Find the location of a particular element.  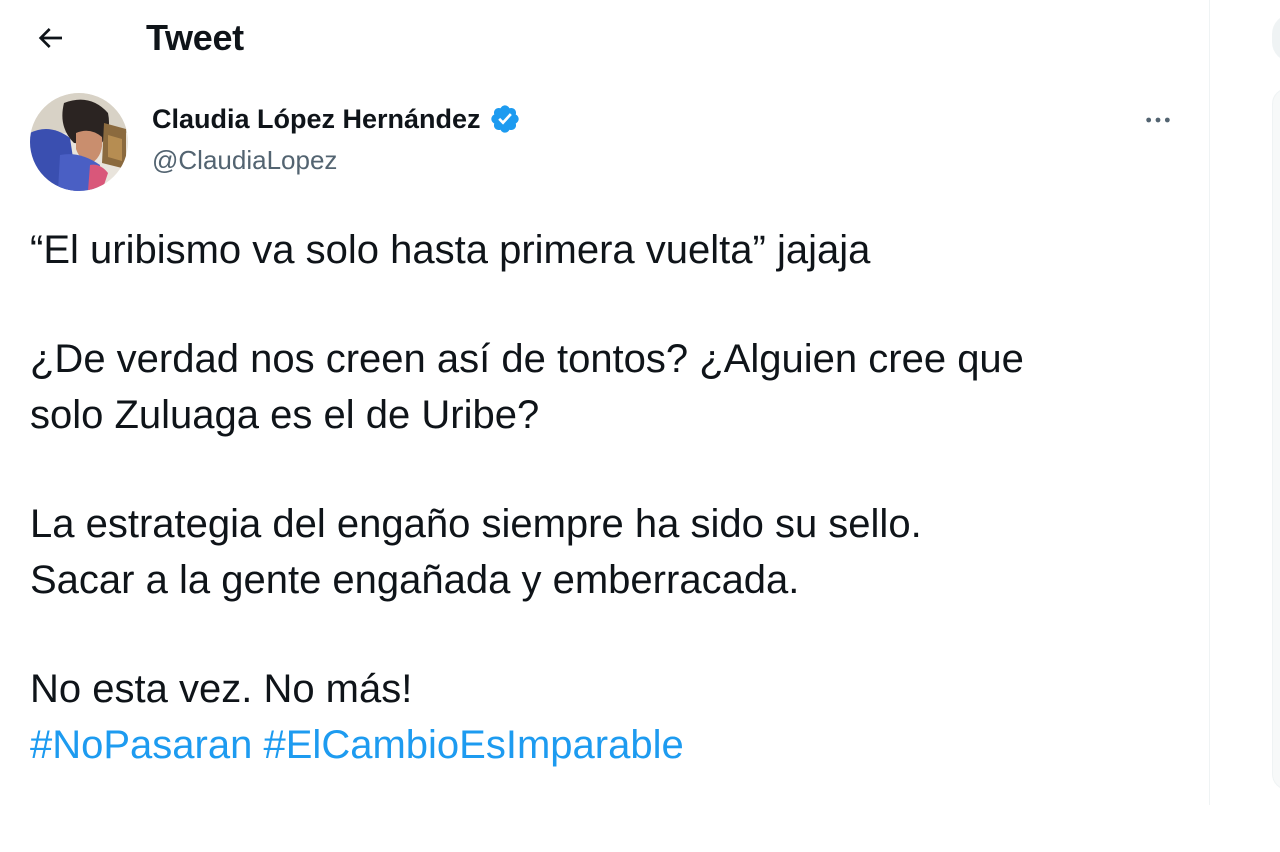

more-options-button is located at coordinates (1158, 120).